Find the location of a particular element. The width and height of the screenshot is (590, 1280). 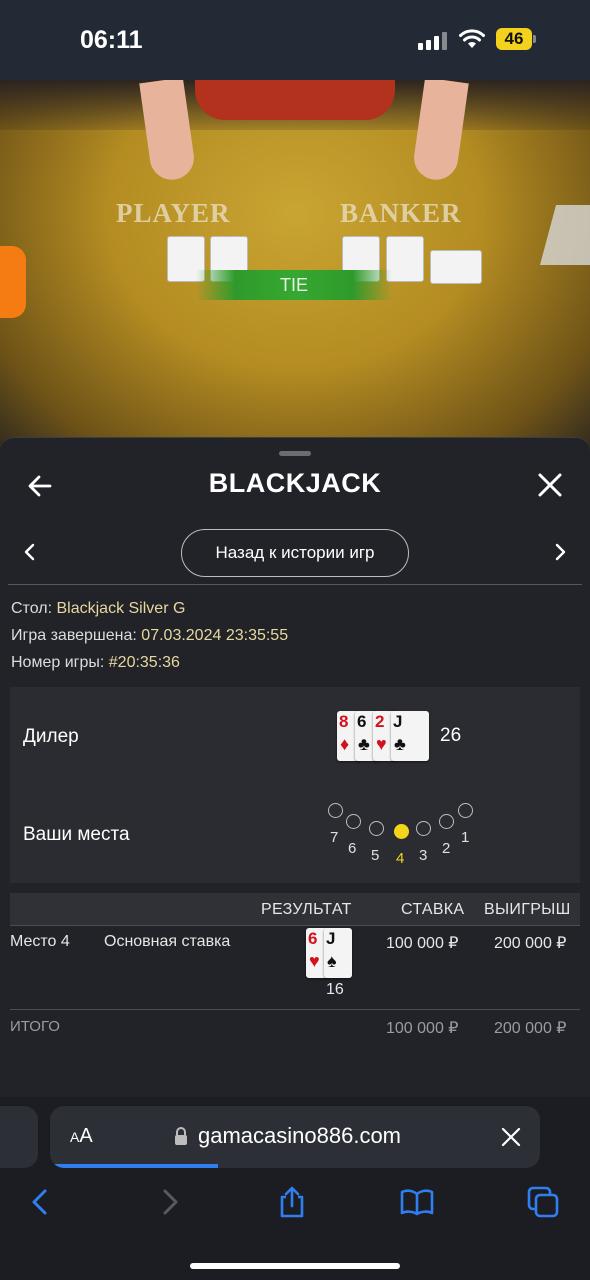

seat-6-number: 6 is located at coordinates (352, 848).